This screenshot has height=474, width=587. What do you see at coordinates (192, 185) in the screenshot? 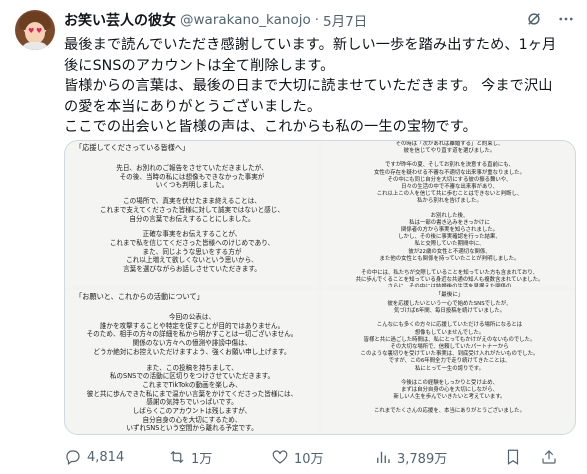
I see `image-text-line: いくつも判明しました。` at bounding box center [192, 185].